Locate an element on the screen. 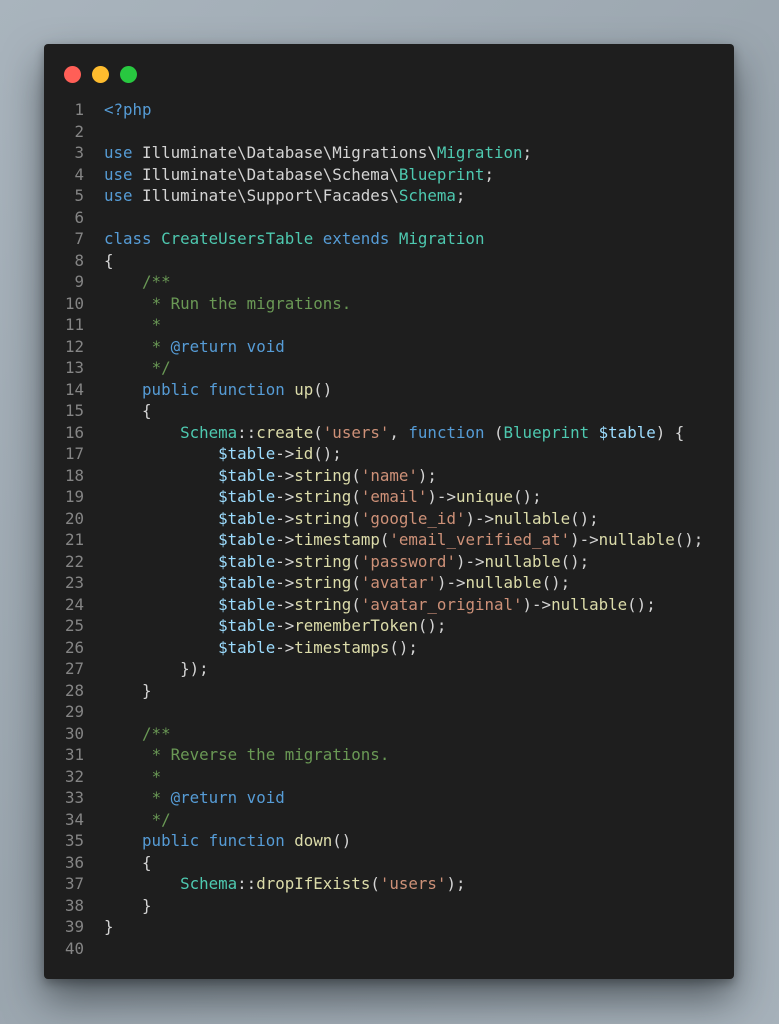 The image size is (779, 1024). code-line: 40 is located at coordinates (389, 949).